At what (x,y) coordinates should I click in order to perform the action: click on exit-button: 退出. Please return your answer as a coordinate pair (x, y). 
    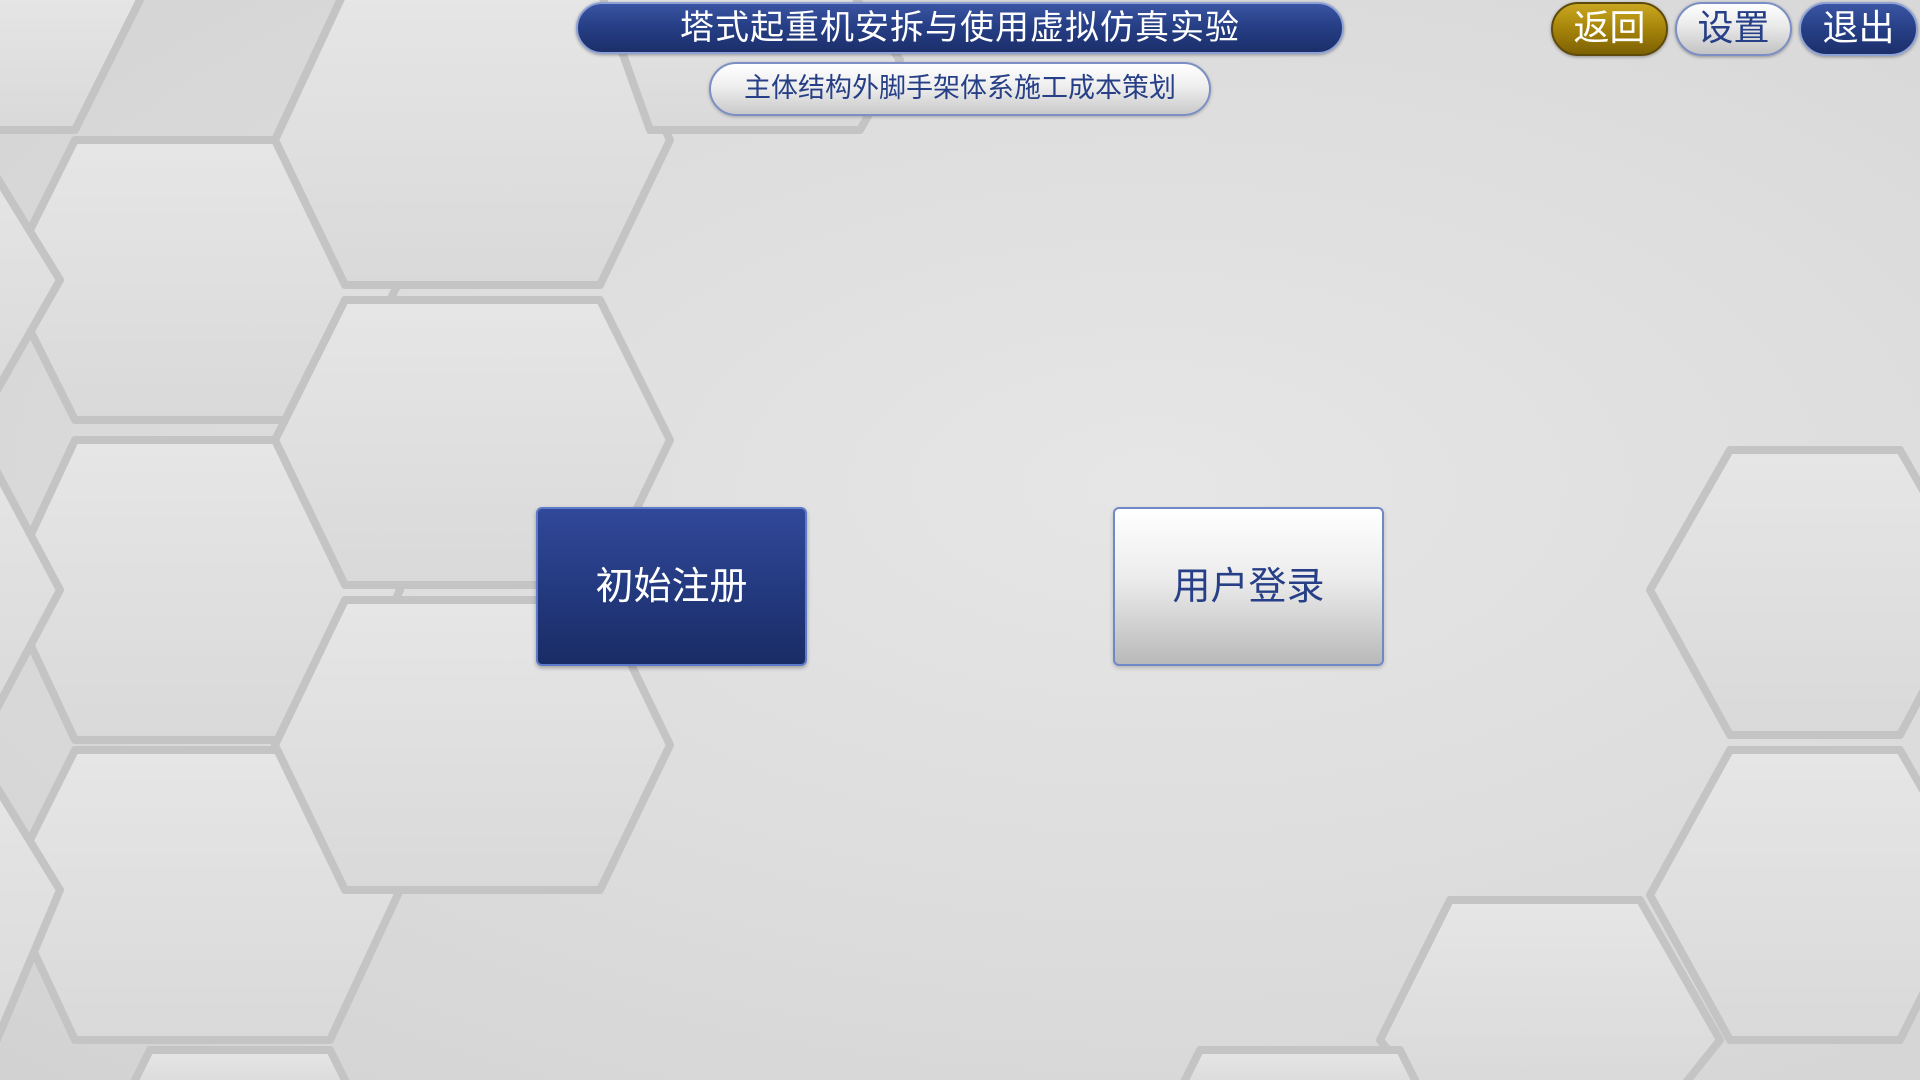
    Looking at the image, I should click on (1858, 29).